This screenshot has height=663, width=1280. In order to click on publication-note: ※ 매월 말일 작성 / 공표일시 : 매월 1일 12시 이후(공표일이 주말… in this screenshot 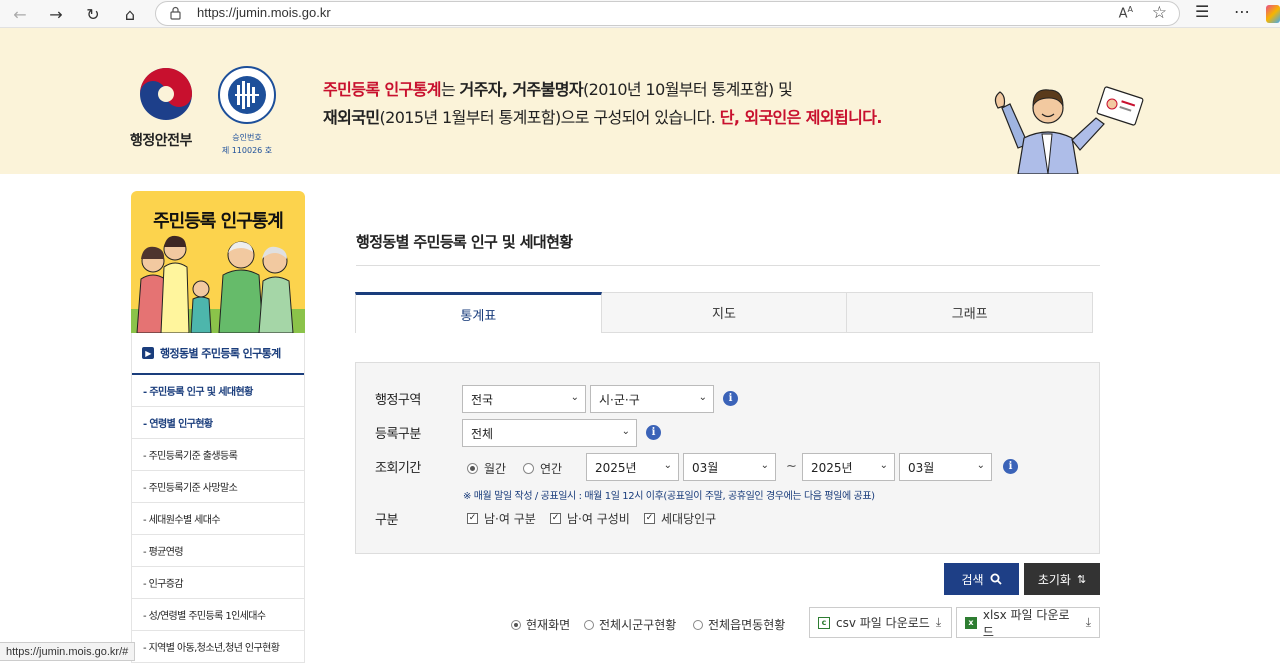, I will do `click(669, 496)`.